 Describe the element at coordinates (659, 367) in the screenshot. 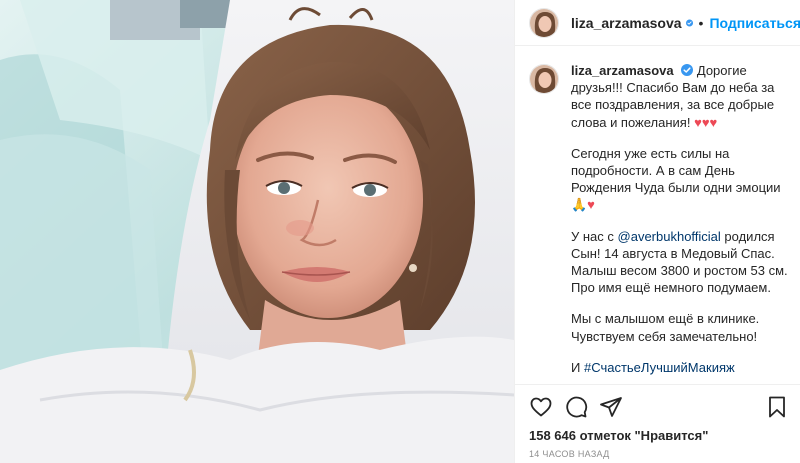

I see `hashtag-link: #СчастьеЛучшийМакияж` at that location.